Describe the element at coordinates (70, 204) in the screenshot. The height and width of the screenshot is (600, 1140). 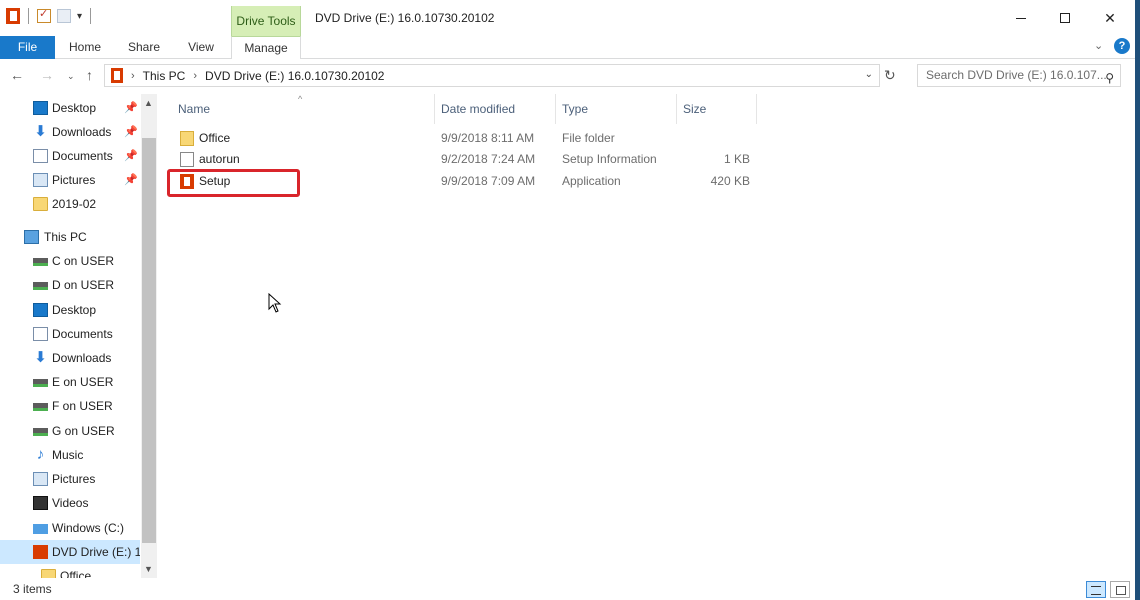
I see `nav-item-2019-02: 2019-02` at that location.